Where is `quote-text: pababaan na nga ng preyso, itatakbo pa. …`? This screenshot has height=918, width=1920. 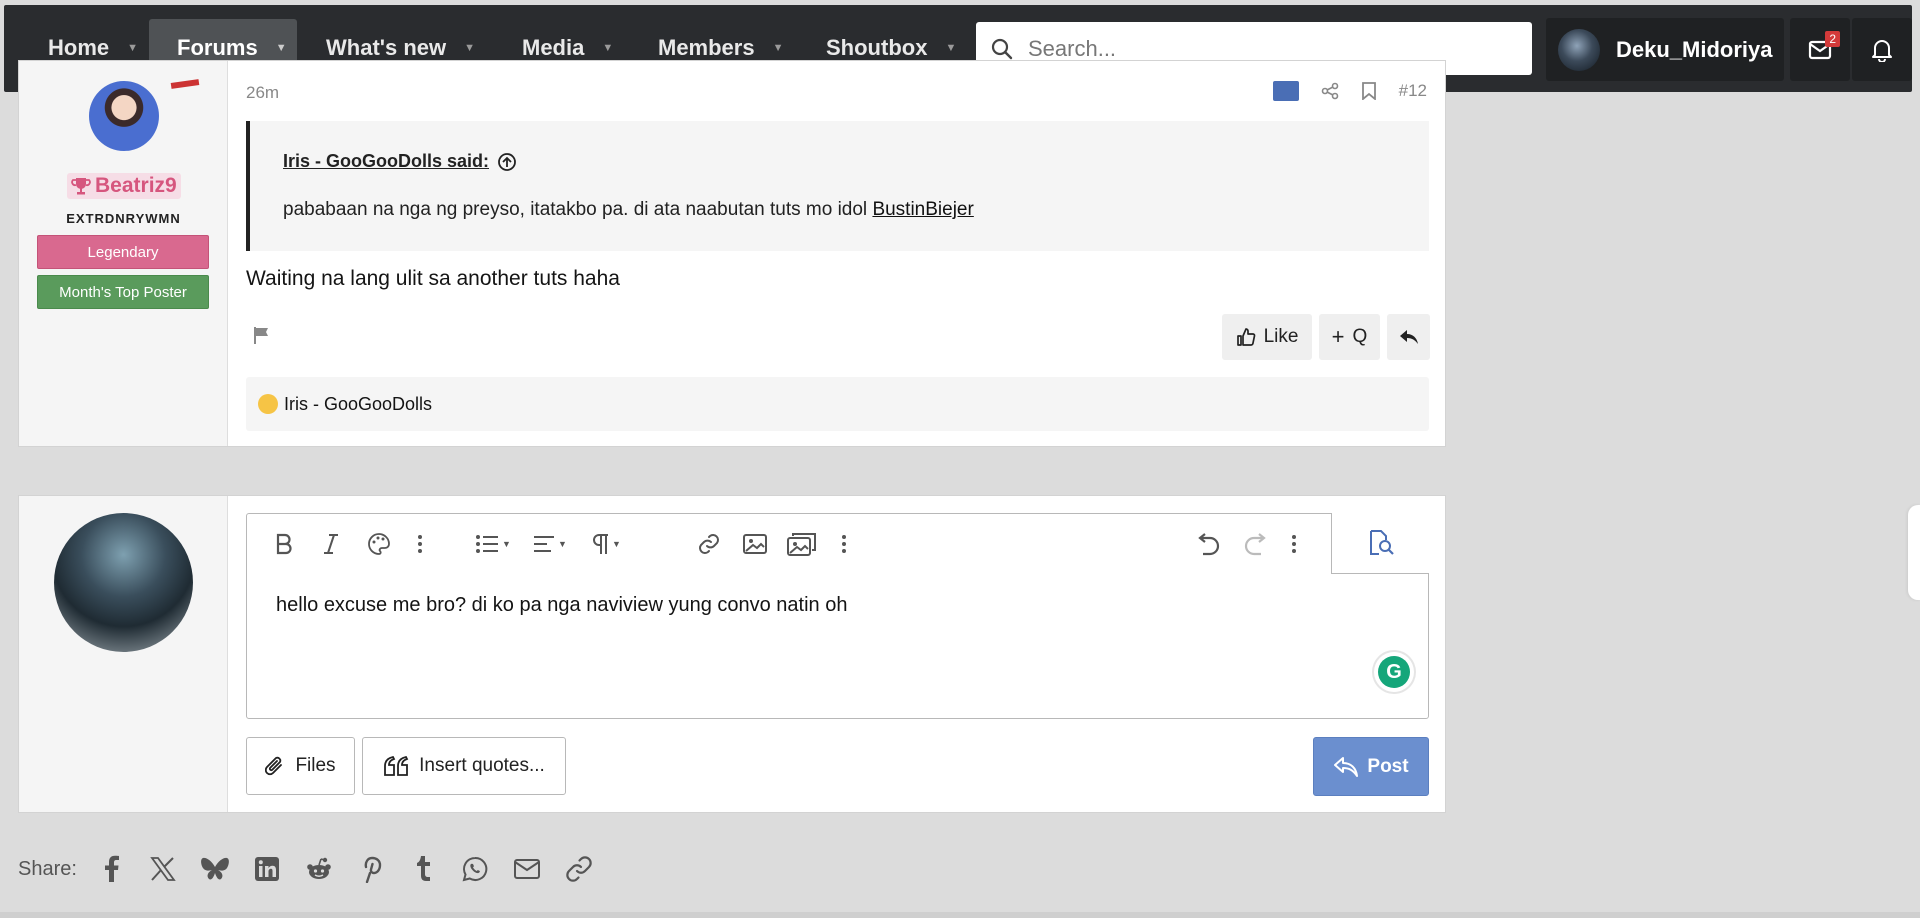
quote-text: pababaan na nga ng preyso, itatakbo pa. … is located at coordinates (628, 210).